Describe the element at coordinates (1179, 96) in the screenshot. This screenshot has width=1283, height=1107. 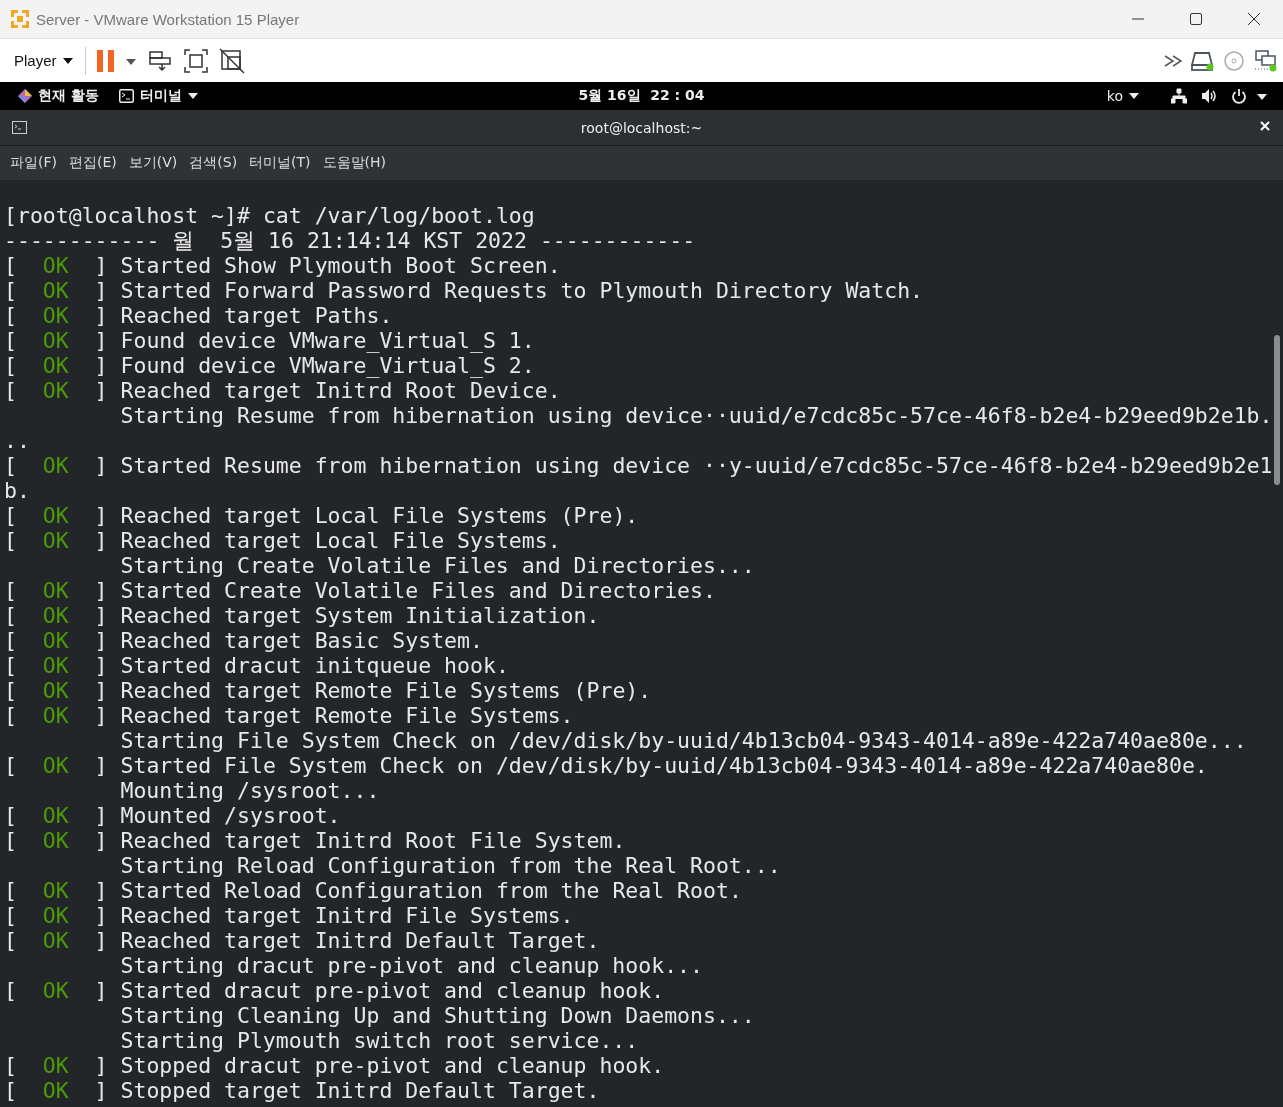
I see `network-icon` at that location.